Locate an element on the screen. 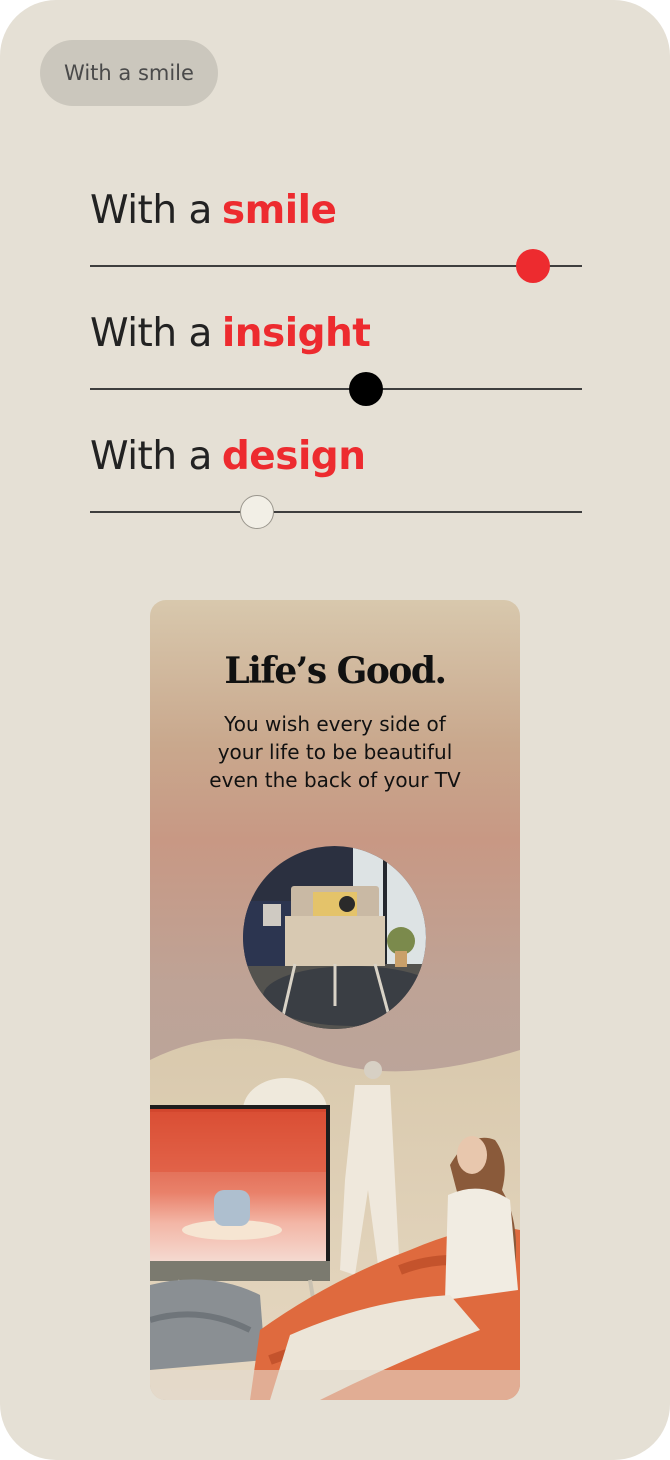 The height and width of the screenshot is (1460, 670). slider-knob-design is located at coordinates (257, 512).